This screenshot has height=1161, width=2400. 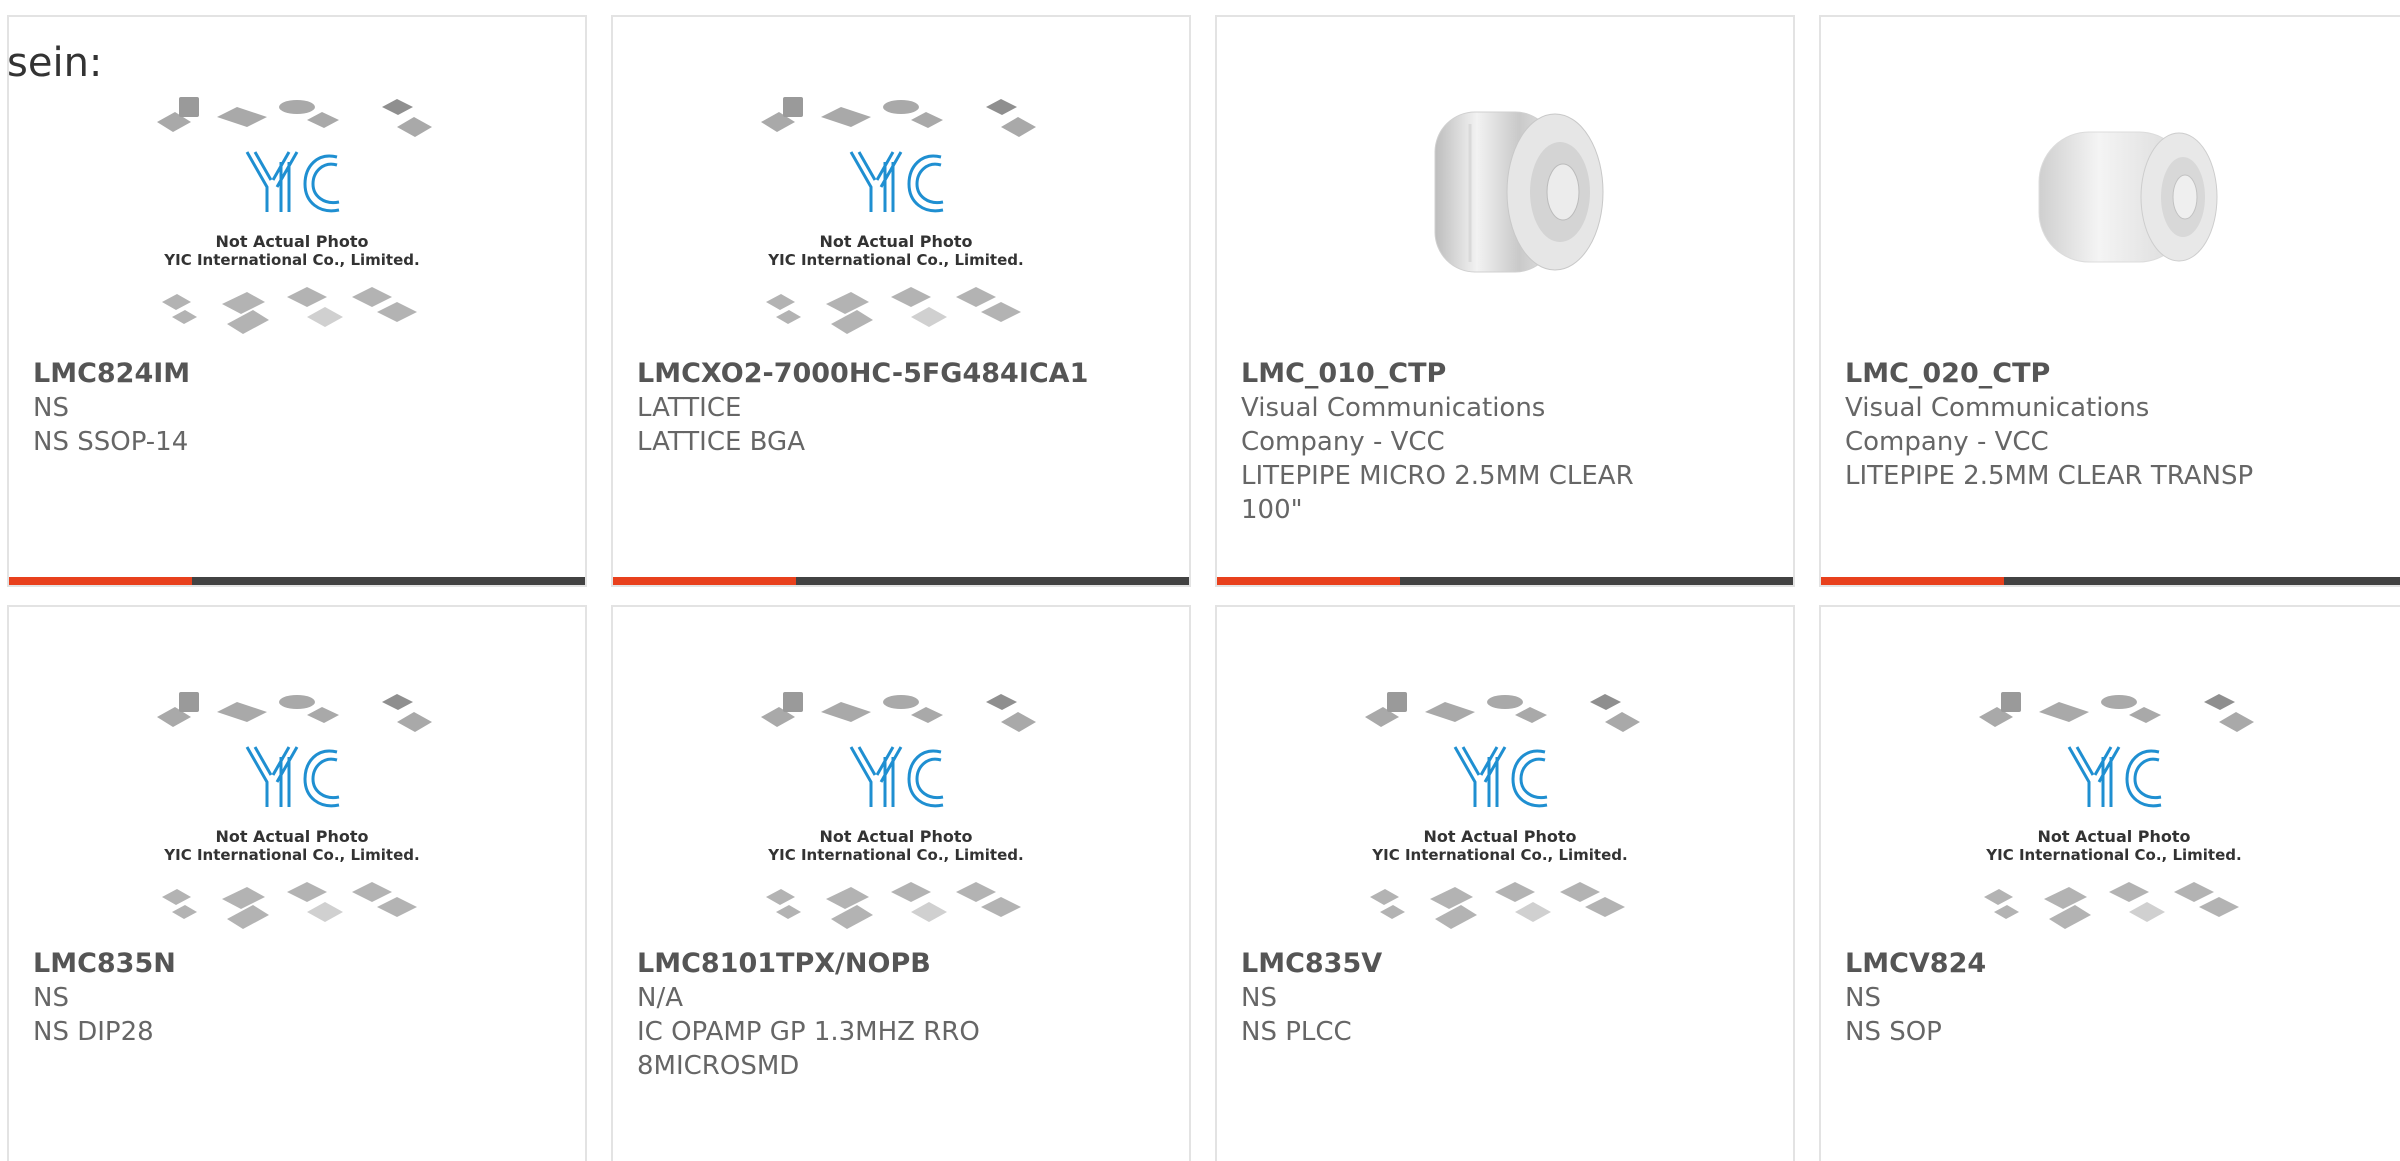 What do you see at coordinates (2119, 964) in the screenshot?
I see `part-number-link: LMCV824` at bounding box center [2119, 964].